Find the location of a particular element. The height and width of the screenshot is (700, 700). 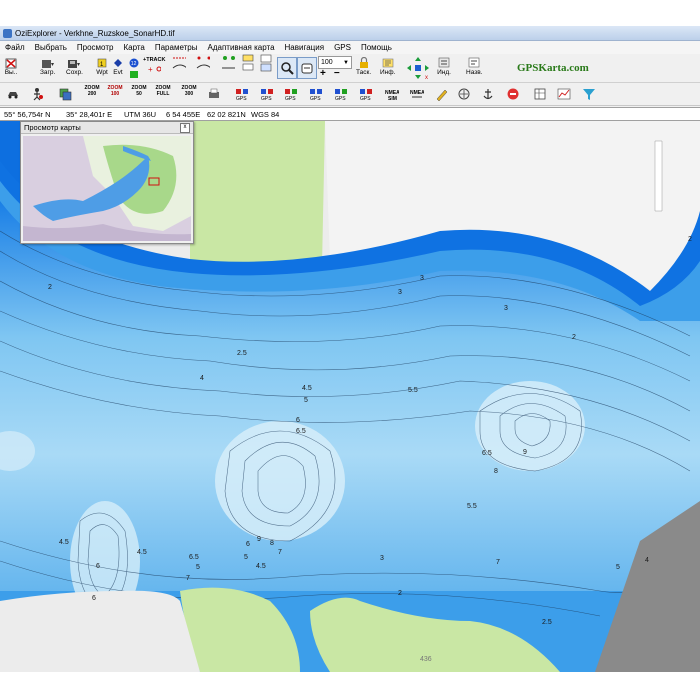

map-list-button is located at coordinates (248, 62).